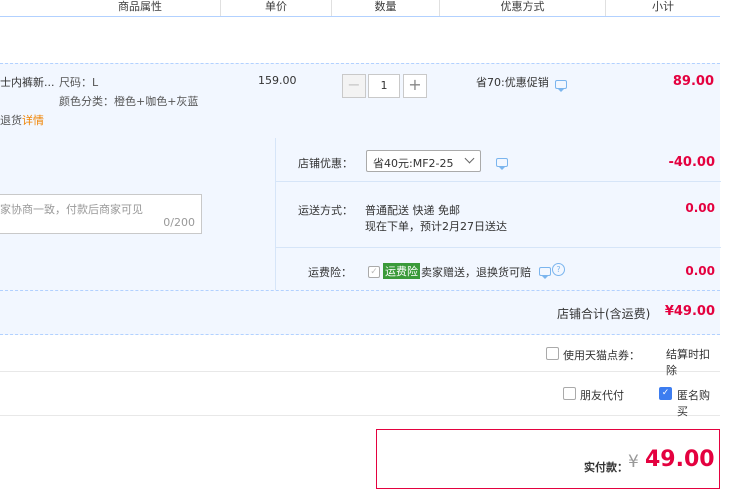  What do you see at coordinates (693, 403) in the screenshot?
I see `anonymous-label: 匿名购买` at bounding box center [693, 403].